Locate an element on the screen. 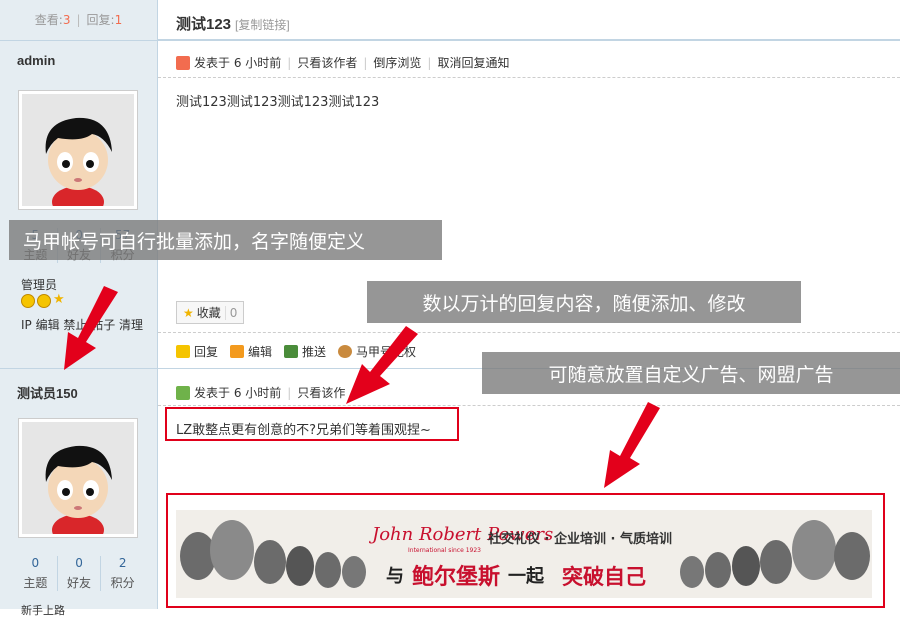 Image resolution: width=900 pixels, height=618 pixels. ad-since: International since 1923 is located at coordinates (444, 550).